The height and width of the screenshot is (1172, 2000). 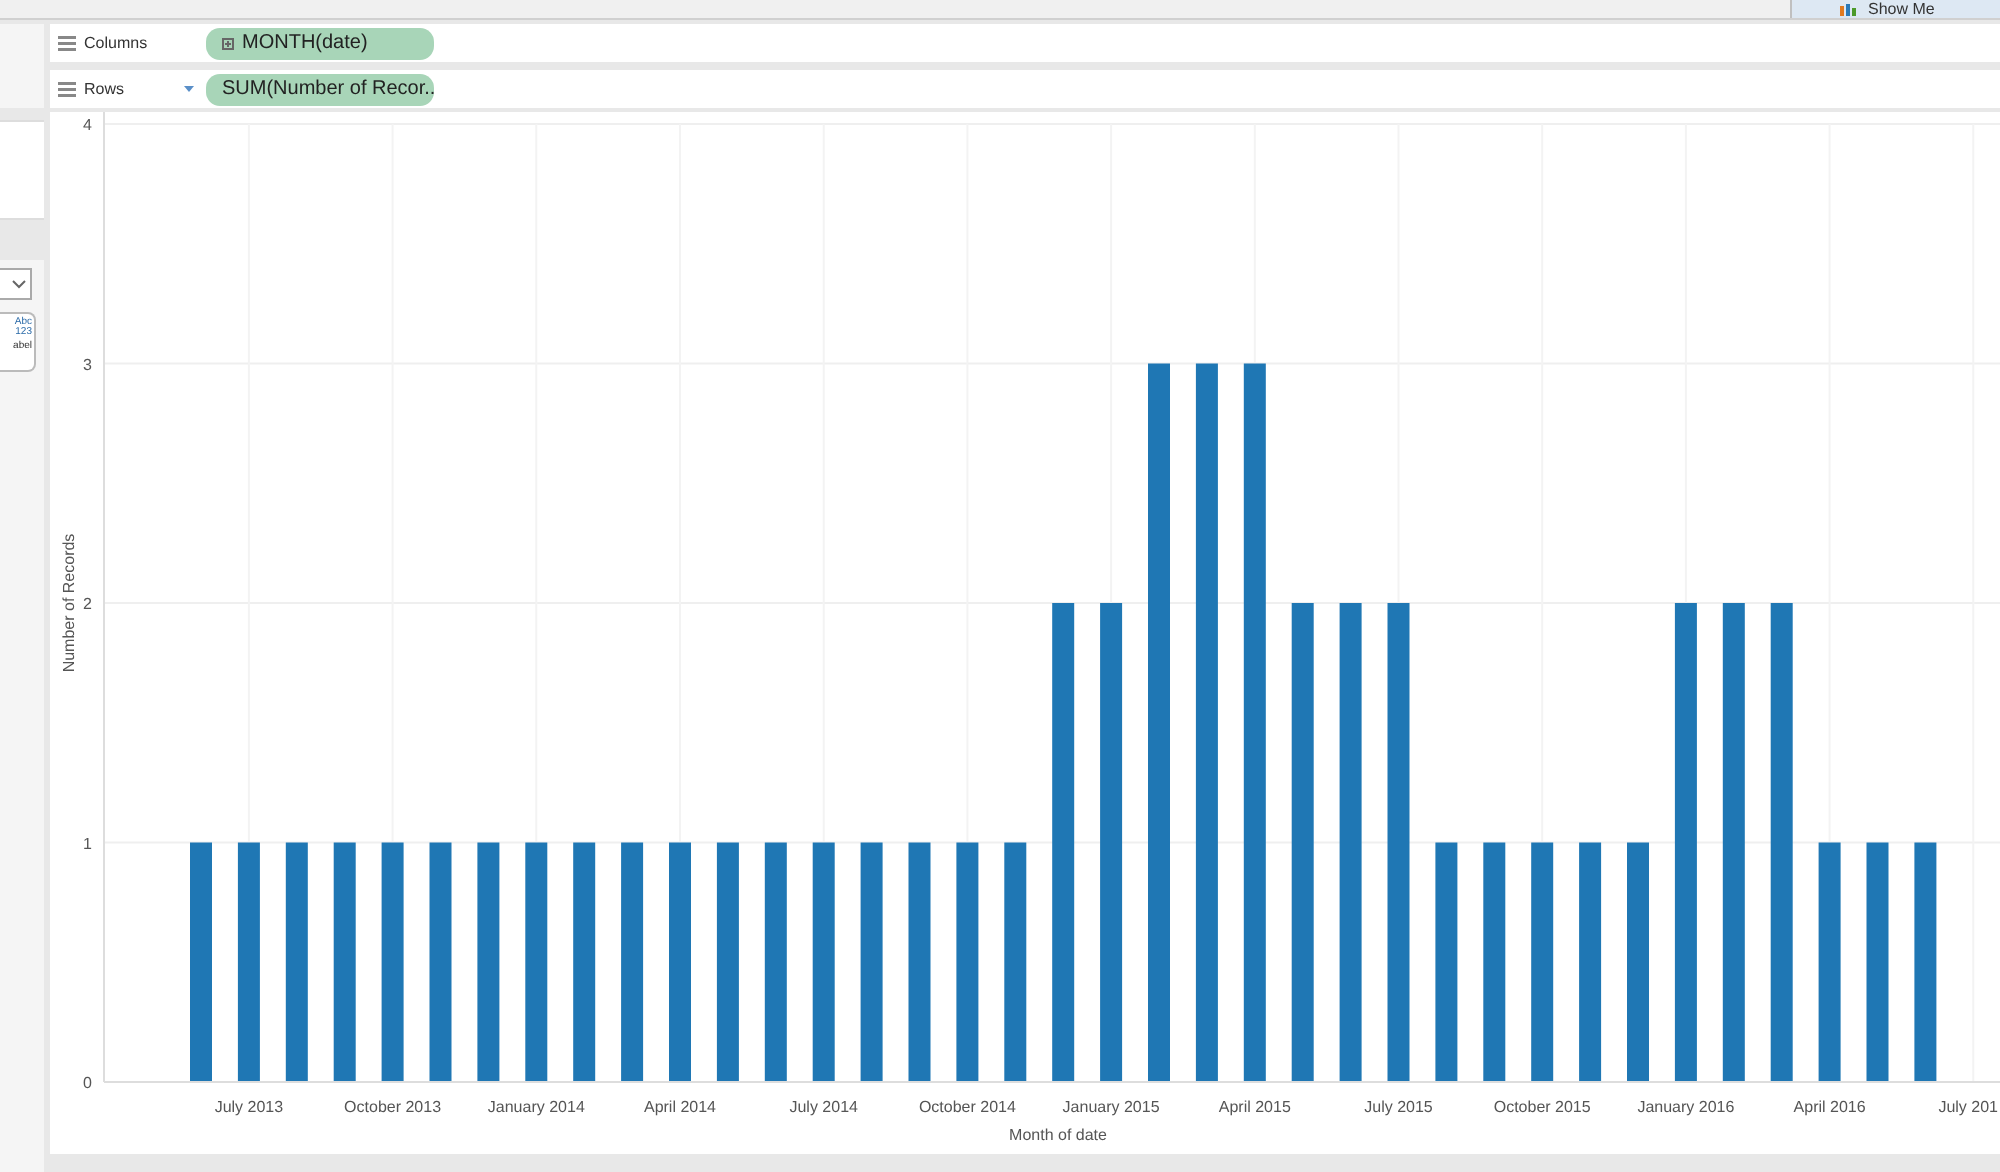 What do you see at coordinates (967, 1107) in the screenshot?
I see `x-tick-label: October 2014` at bounding box center [967, 1107].